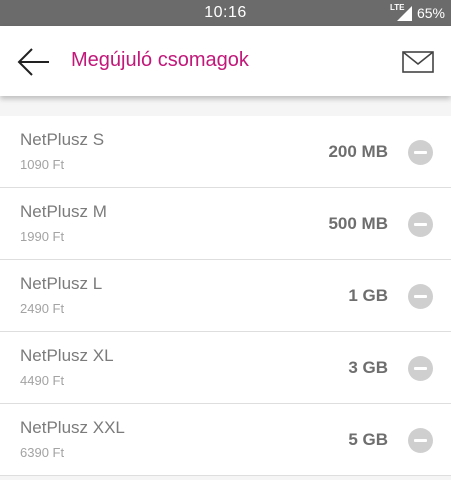 The width and height of the screenshot is (451, 480). I want to click on battery-level: 65%, so click(430, 13).